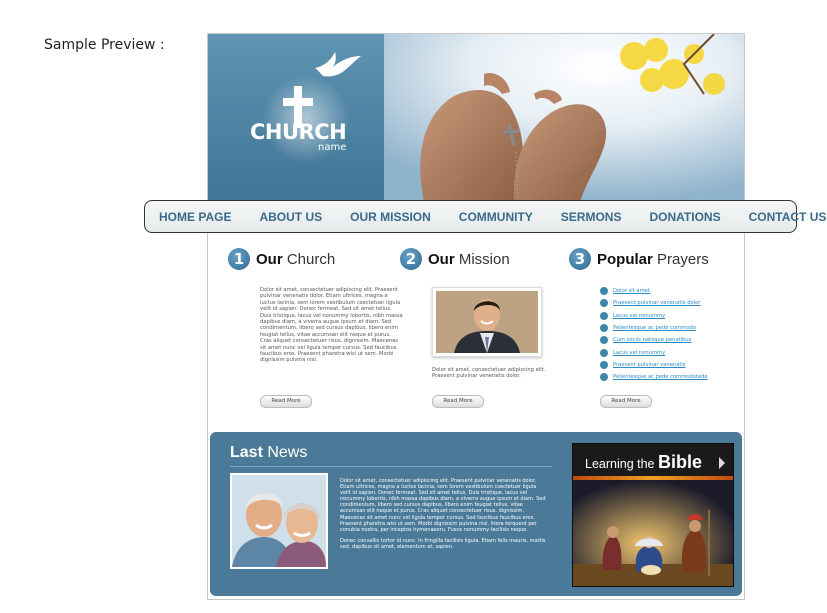  I want to click on prayer-link: Praesent pulvinar venenatis dolor, so click(656, 303).